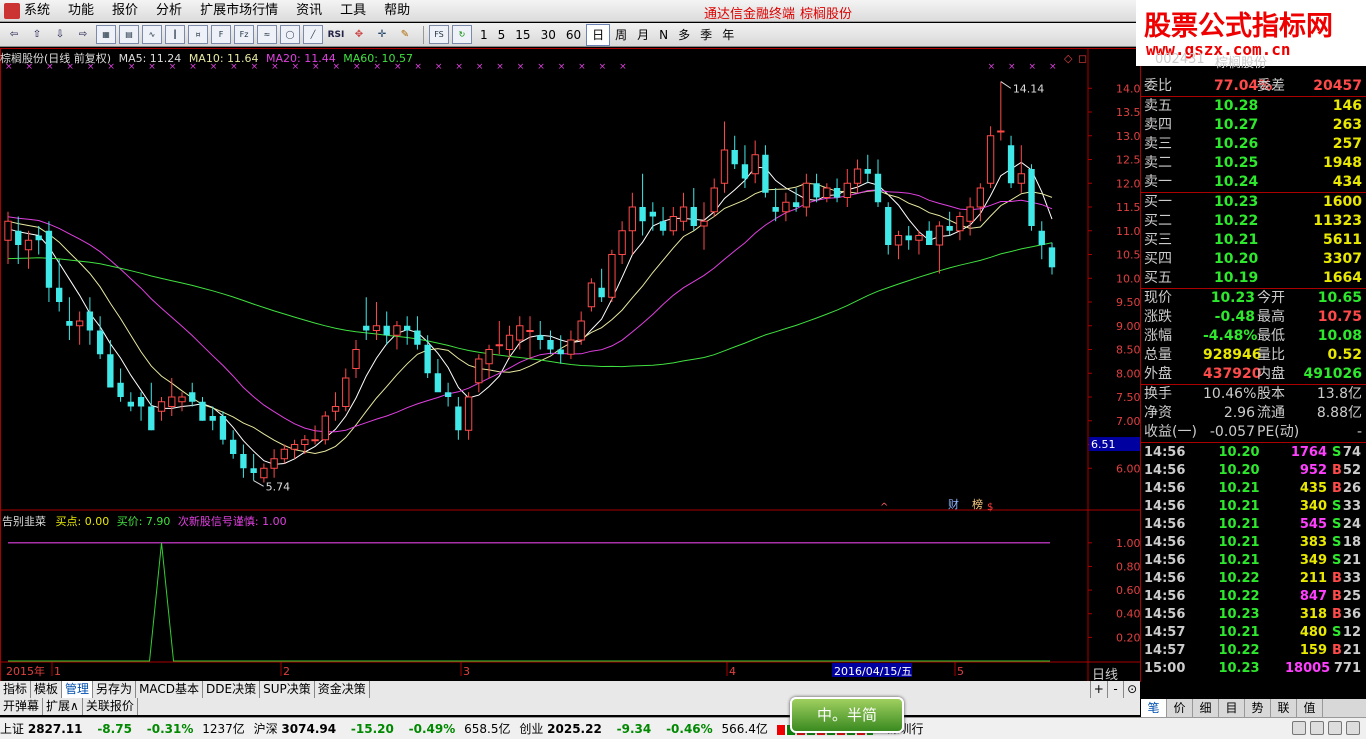  I want to click on tick-row: 14:56 10.21 383 S 18, so click(1254, 543).